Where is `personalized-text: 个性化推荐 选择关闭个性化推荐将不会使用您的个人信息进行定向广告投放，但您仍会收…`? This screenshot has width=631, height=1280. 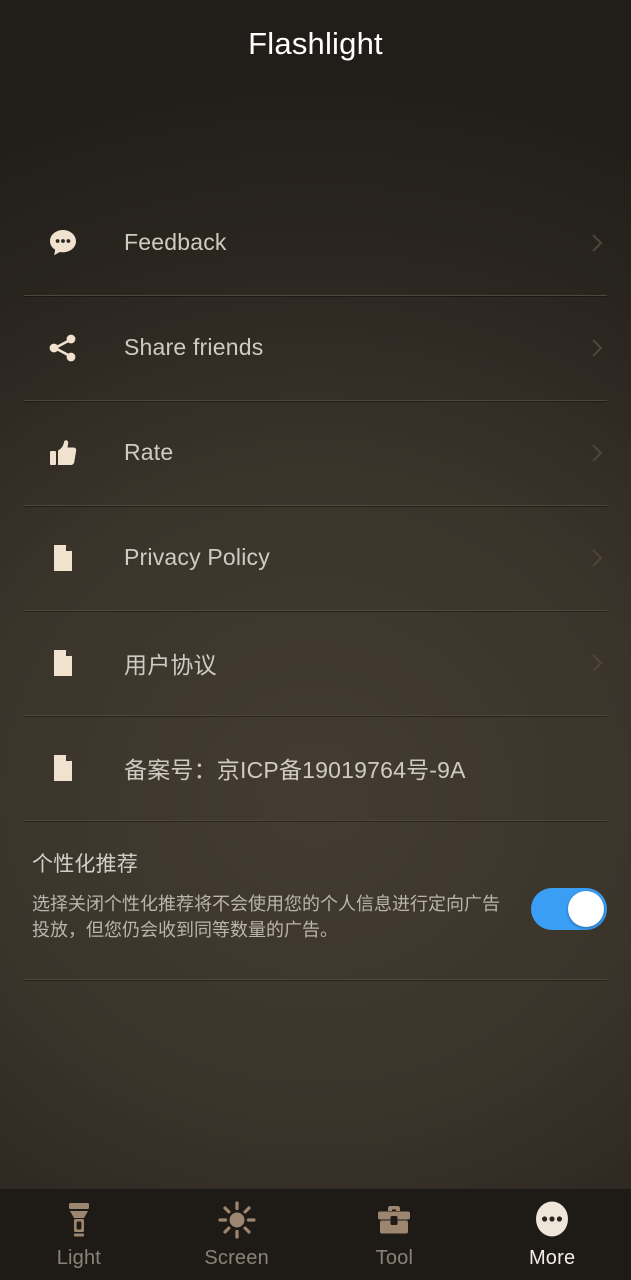
personalized-text: 个性化推荐 选择关闭个性化推荐将不会使用您的个人信息进行定向广告投放，但您仍会收… is located at coordinates (281, 895).